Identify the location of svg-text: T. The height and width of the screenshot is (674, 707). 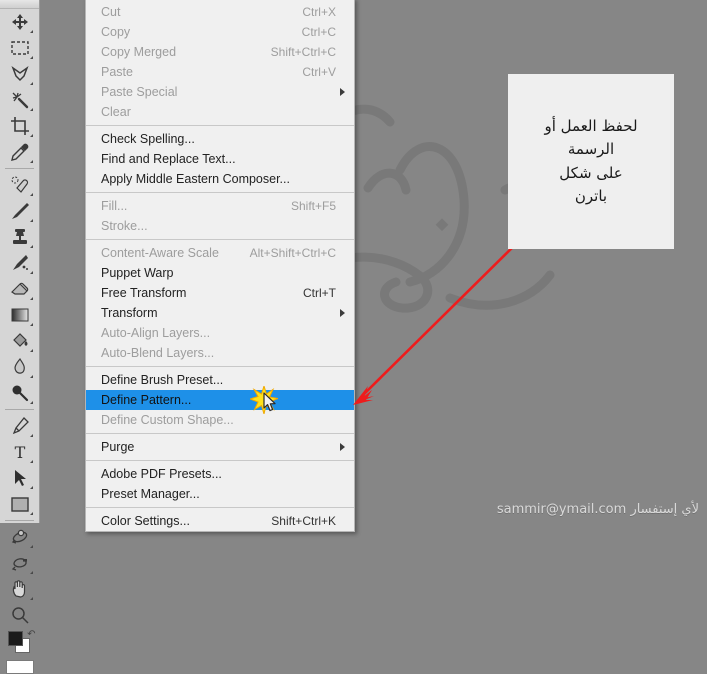
(19, 452).